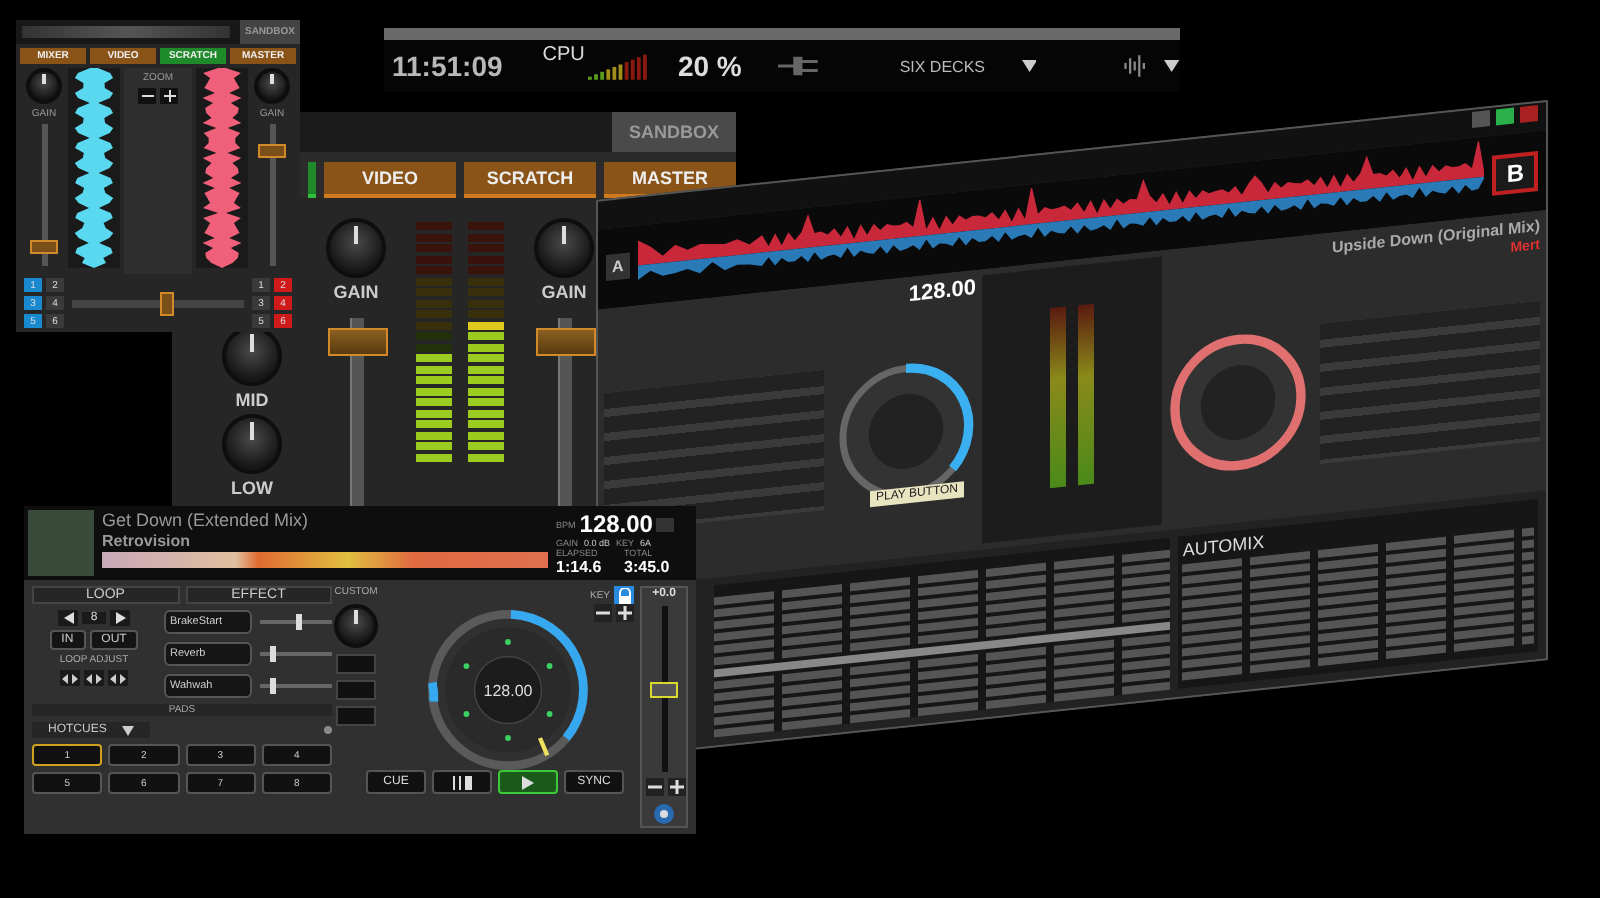 The height and width of the screenshot is (898, 1600). I want to click on track-artist: Retrovision, so click(147, 541).